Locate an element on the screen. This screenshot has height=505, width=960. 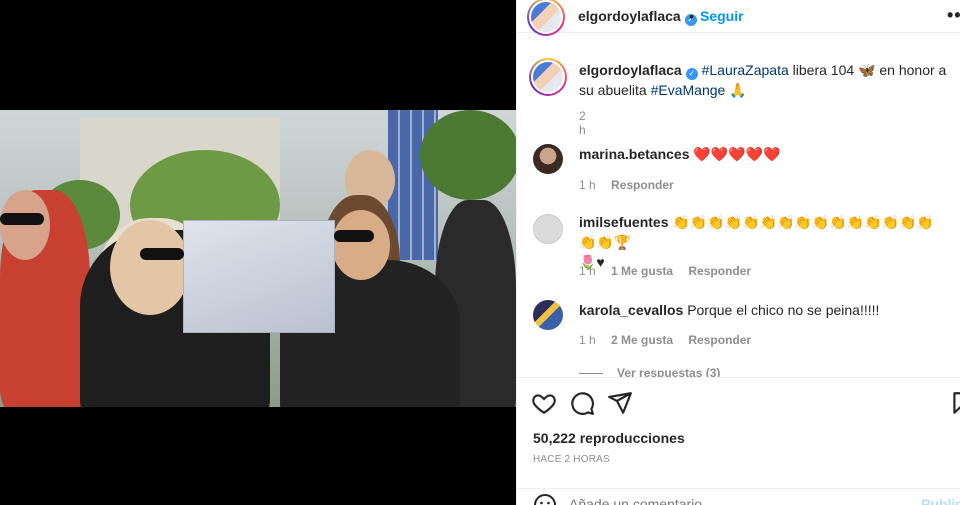
comment-meta: 1 h 1 Me gusta Responder is located at coordinates (671, 271).